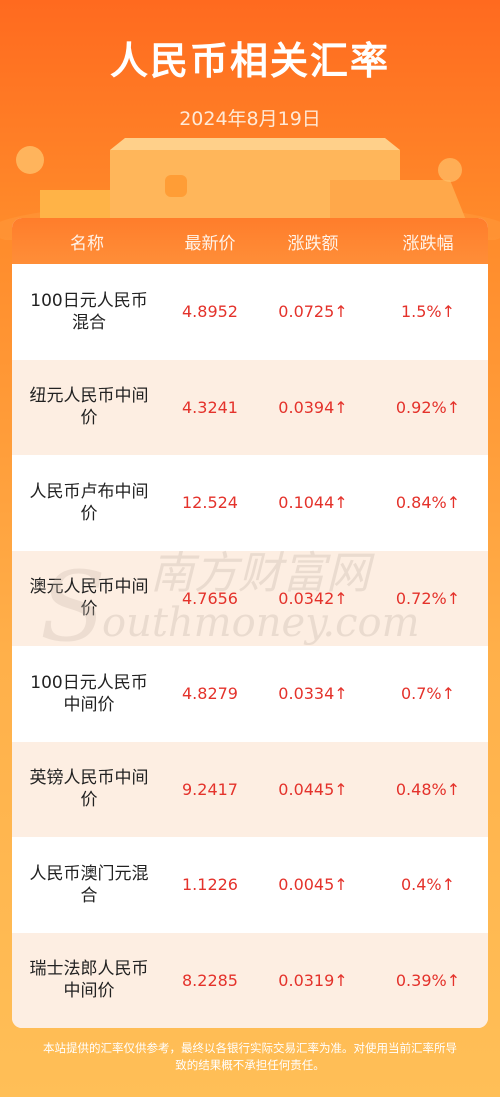  What do you see at coordinates (428, 598) in the screenshot?
I see `change-percent: 0.72%↑` at bounding box center [428, 598].